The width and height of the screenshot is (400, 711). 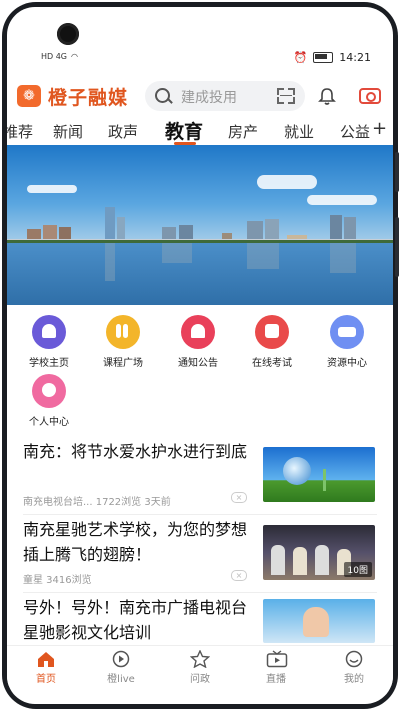 What do you see at coordinates (200, 679) in the screenshot?
I see `nav-label: 问政` at bounding box center [200, 679].